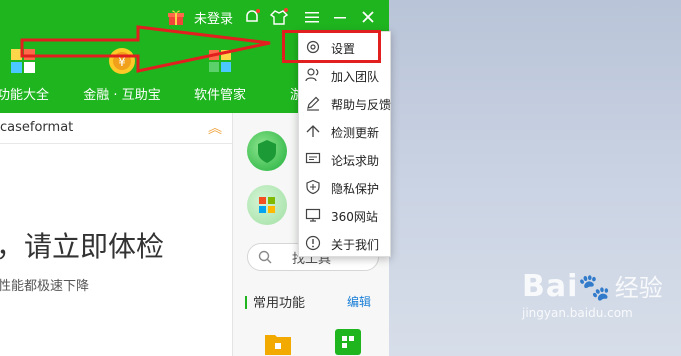 This screenshot has width=681, height=356. I want to click on watermark-brand-tail: 经验, so click(638, 288).